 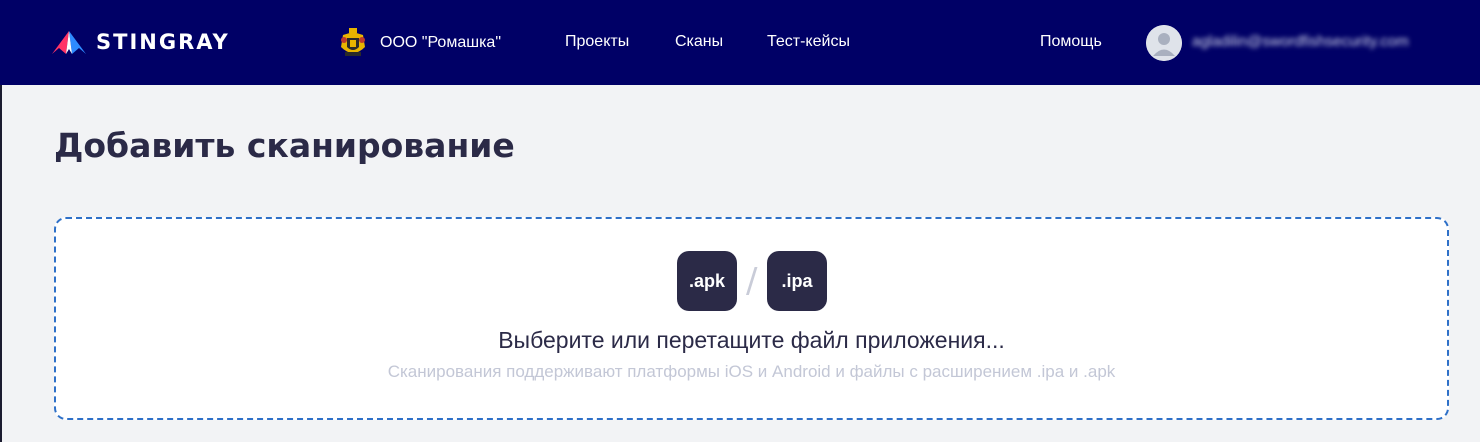 I want to click on apk-badge: .apk, so click(x=707, y=281).